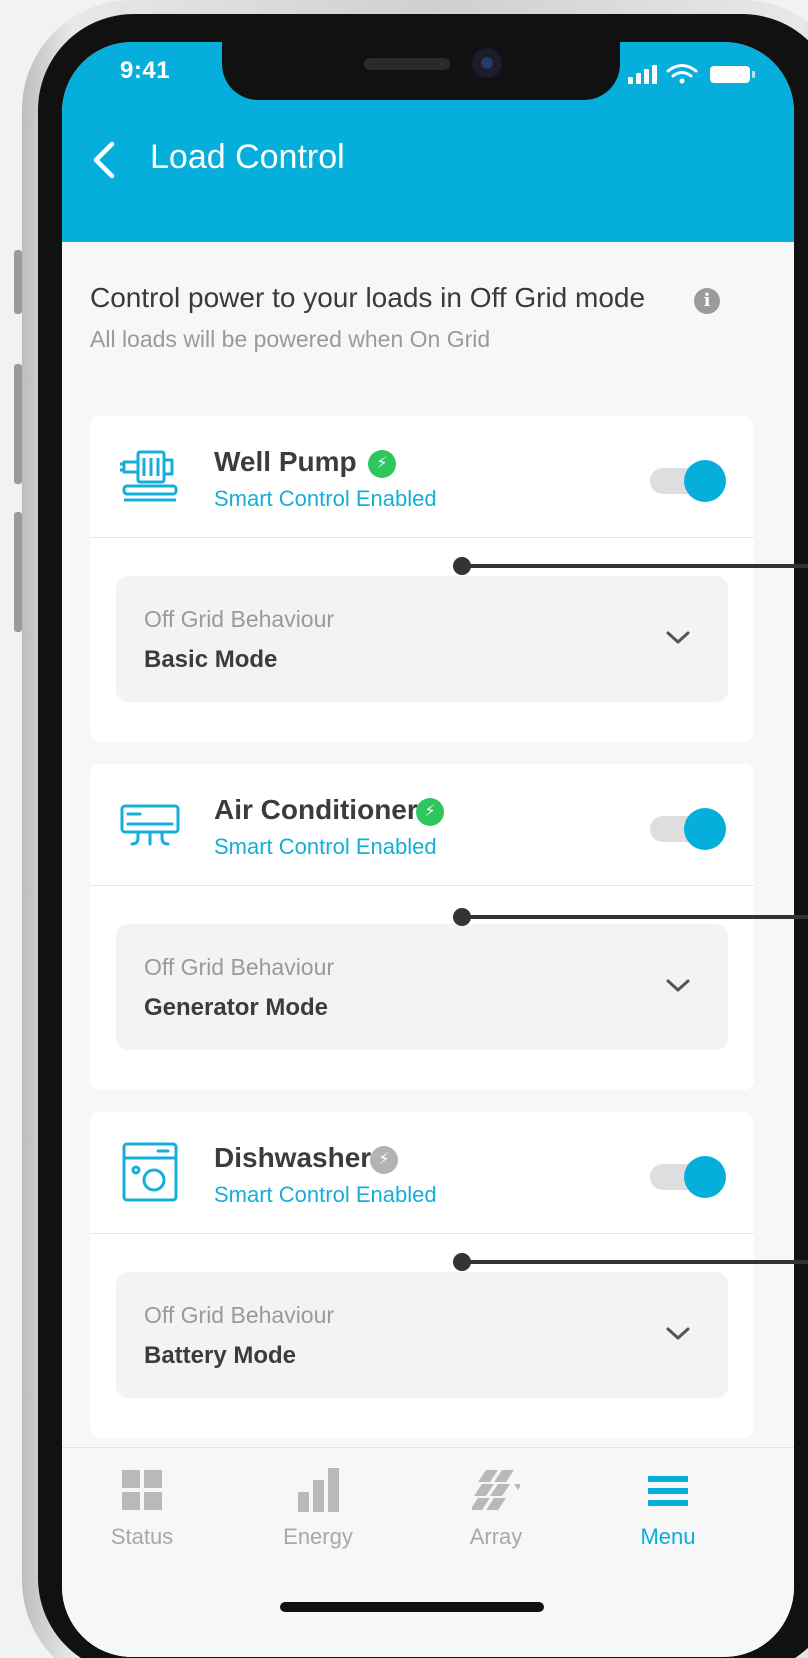 The width and height of the screenshot is (808, 1658). I want to click on status-icons, so click(691, 74).